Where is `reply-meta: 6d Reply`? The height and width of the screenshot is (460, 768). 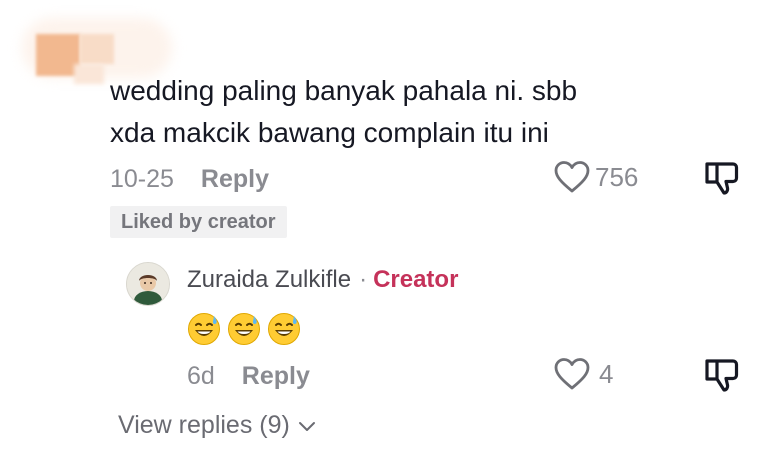 reply-meta: 6d Reply is located at coordinates (248, 376).